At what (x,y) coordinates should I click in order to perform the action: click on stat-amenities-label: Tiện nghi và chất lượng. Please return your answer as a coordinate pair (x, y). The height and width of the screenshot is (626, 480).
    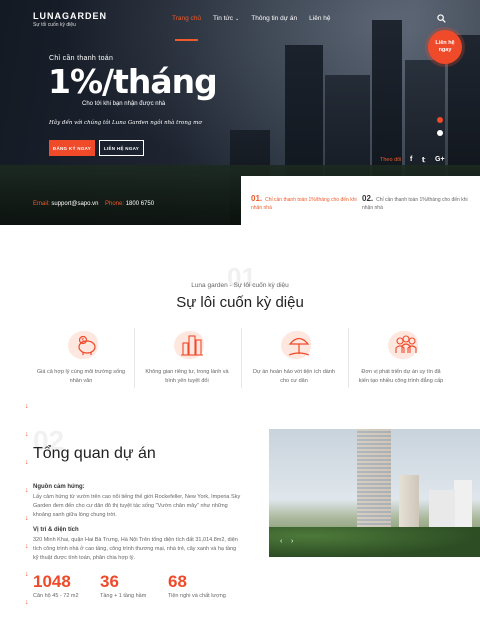
    Looking at the image, I should click on (197, 596).